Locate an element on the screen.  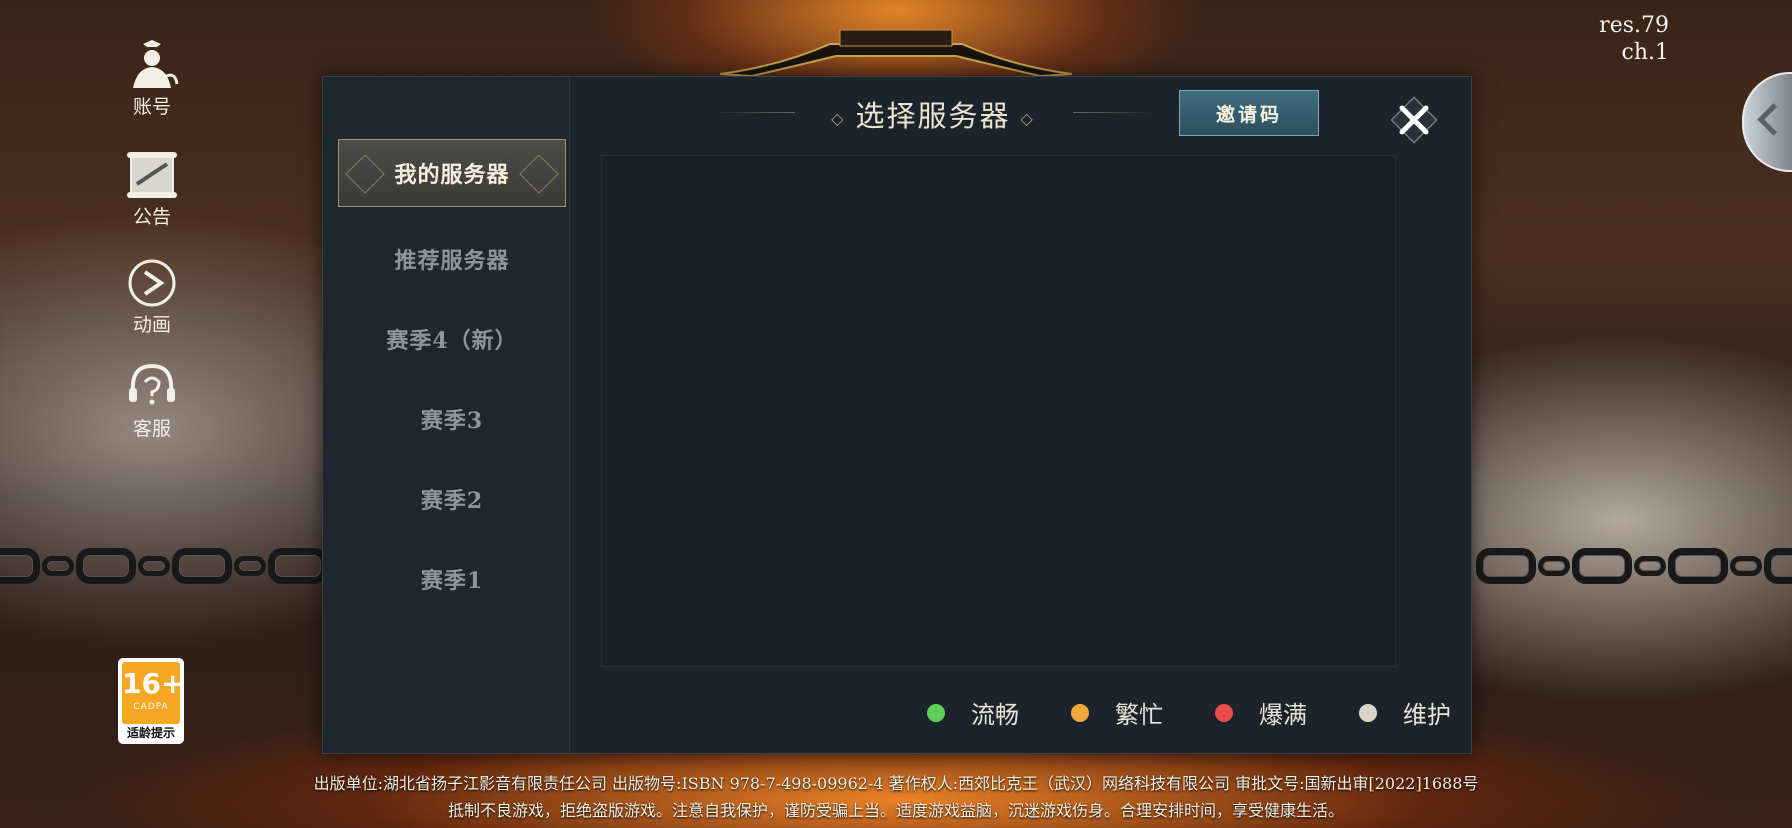
tab-season-4: 赛季4（新） is located at coordinates (452, 339).